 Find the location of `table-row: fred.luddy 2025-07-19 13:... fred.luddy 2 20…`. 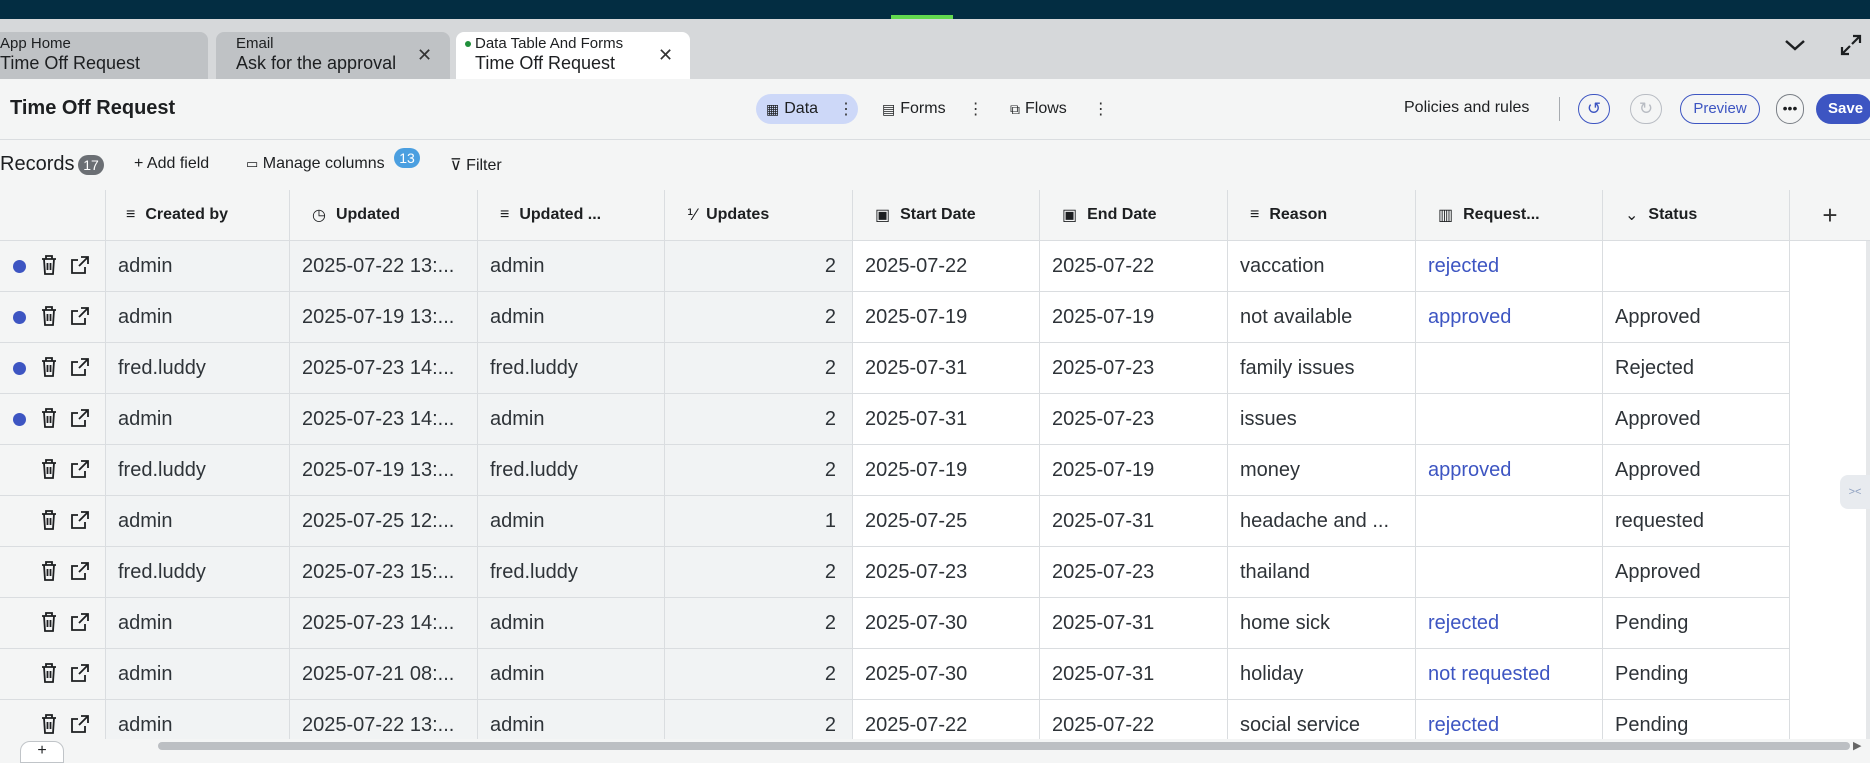

table-row: fred.luddy 2025-07-19 13:... fred.luddy 2 20… is located at coordinates (895, 470).